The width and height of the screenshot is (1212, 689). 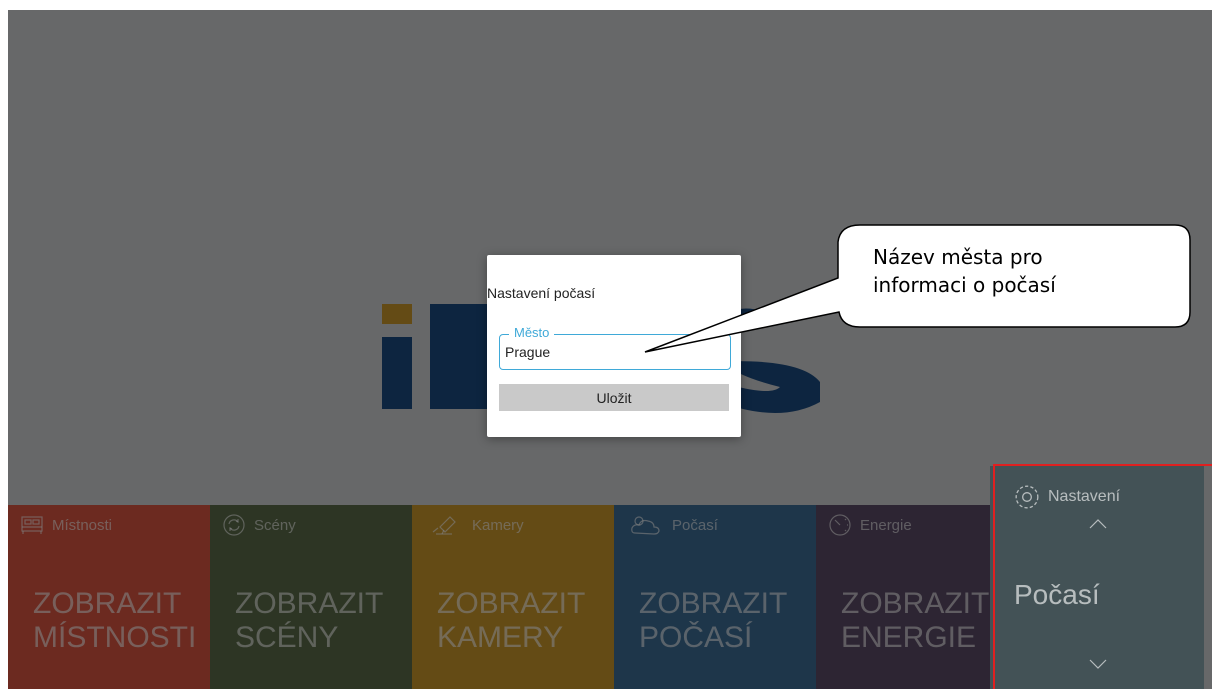 What do you see at coordinates (964, 285) in the screenshot?
I see `callout-line-2: informaci o počasí` at bounding box center [964, 285].